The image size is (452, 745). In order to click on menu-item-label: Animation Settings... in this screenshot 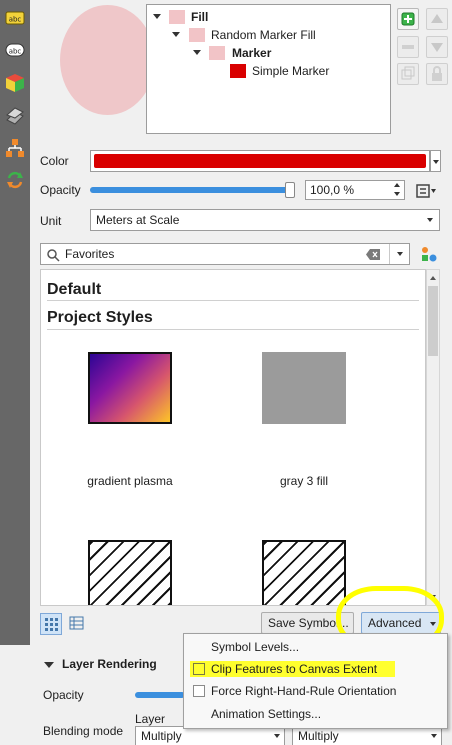, I will do `click(266, 714)`.